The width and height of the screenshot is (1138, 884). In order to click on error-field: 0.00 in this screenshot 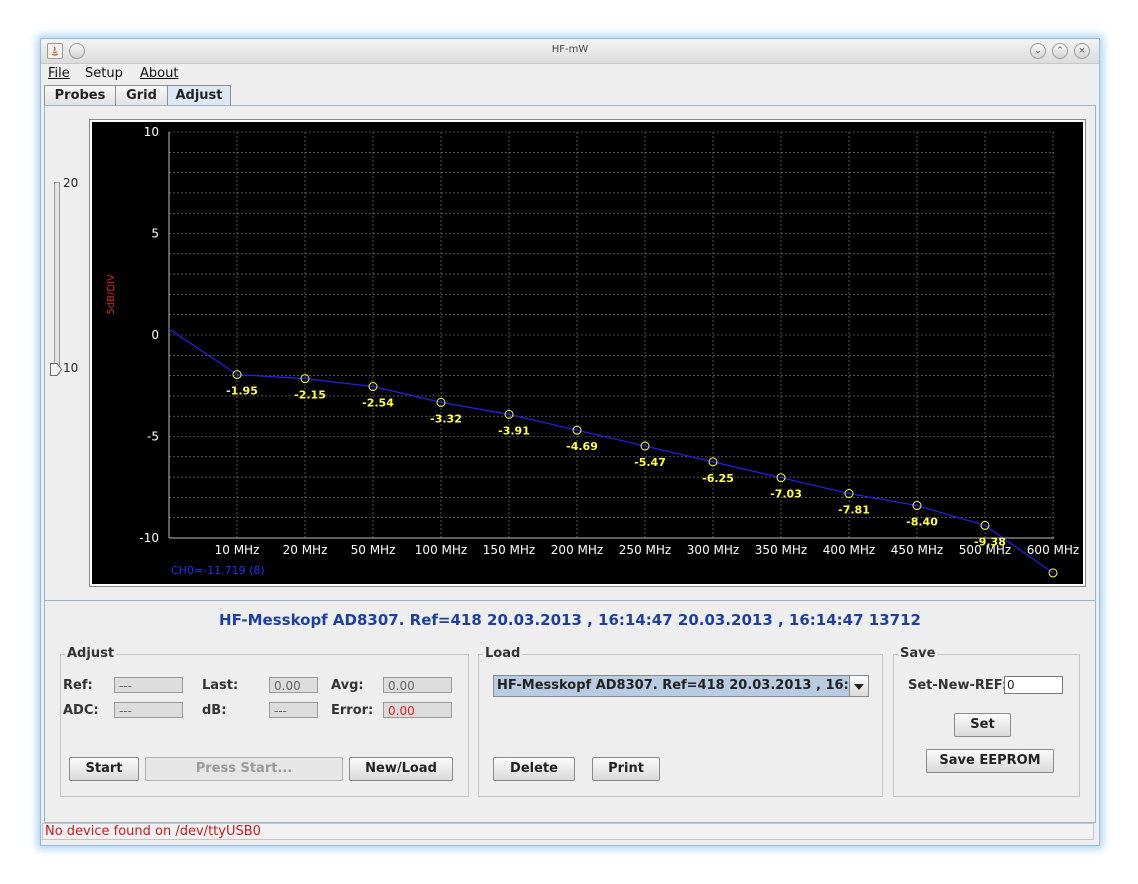, I will do `click(417, 710)`.